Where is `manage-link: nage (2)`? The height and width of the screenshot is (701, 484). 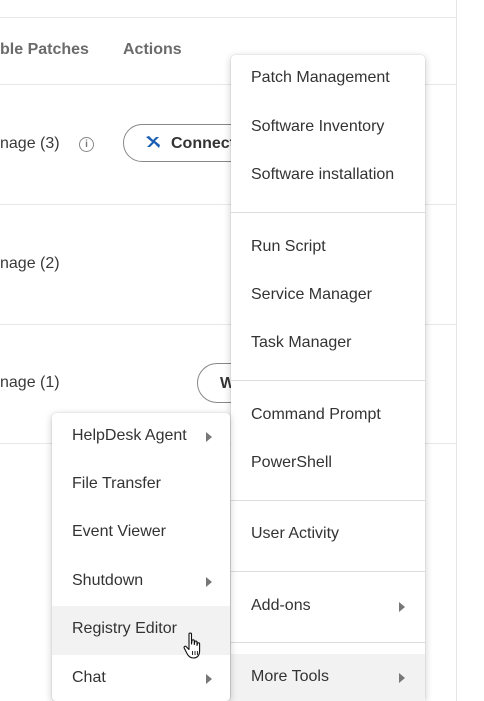 manage-link: nage (2) is located at coordinates (30, 264).